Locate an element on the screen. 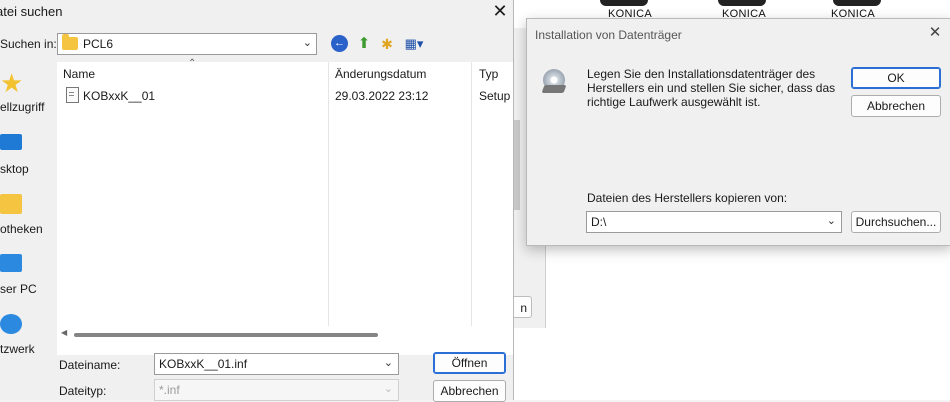 This screenshot has width=950, height=402. place-network: tzwerk is located at coordinates (26, 336).